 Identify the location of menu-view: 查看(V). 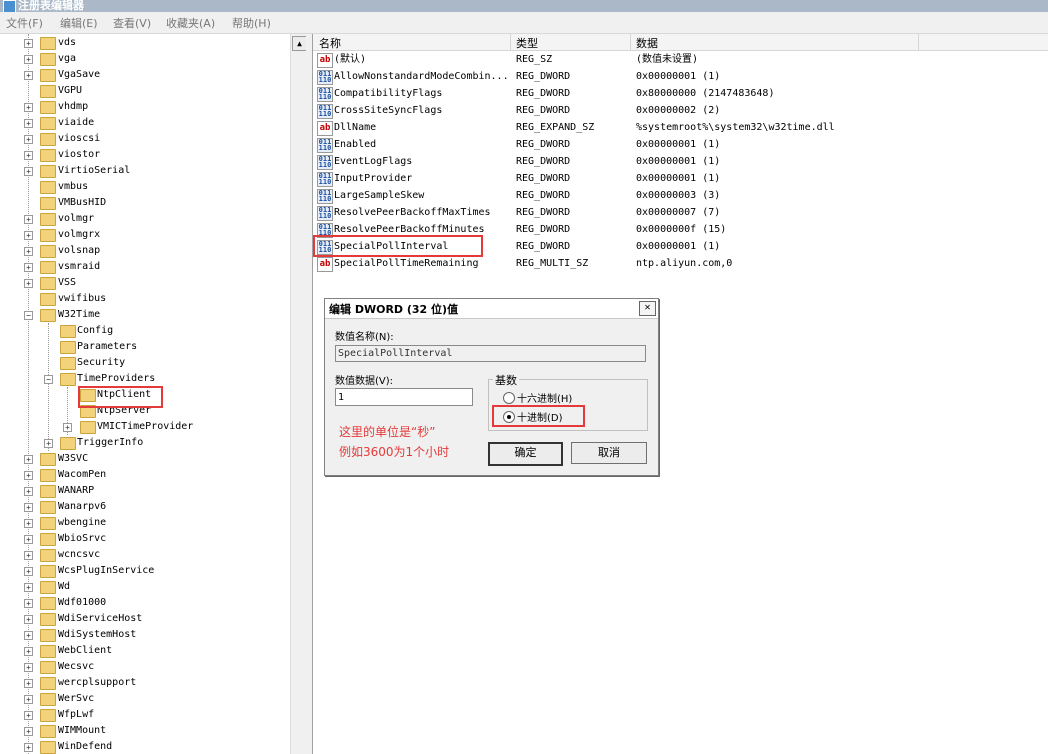
(132, 23).